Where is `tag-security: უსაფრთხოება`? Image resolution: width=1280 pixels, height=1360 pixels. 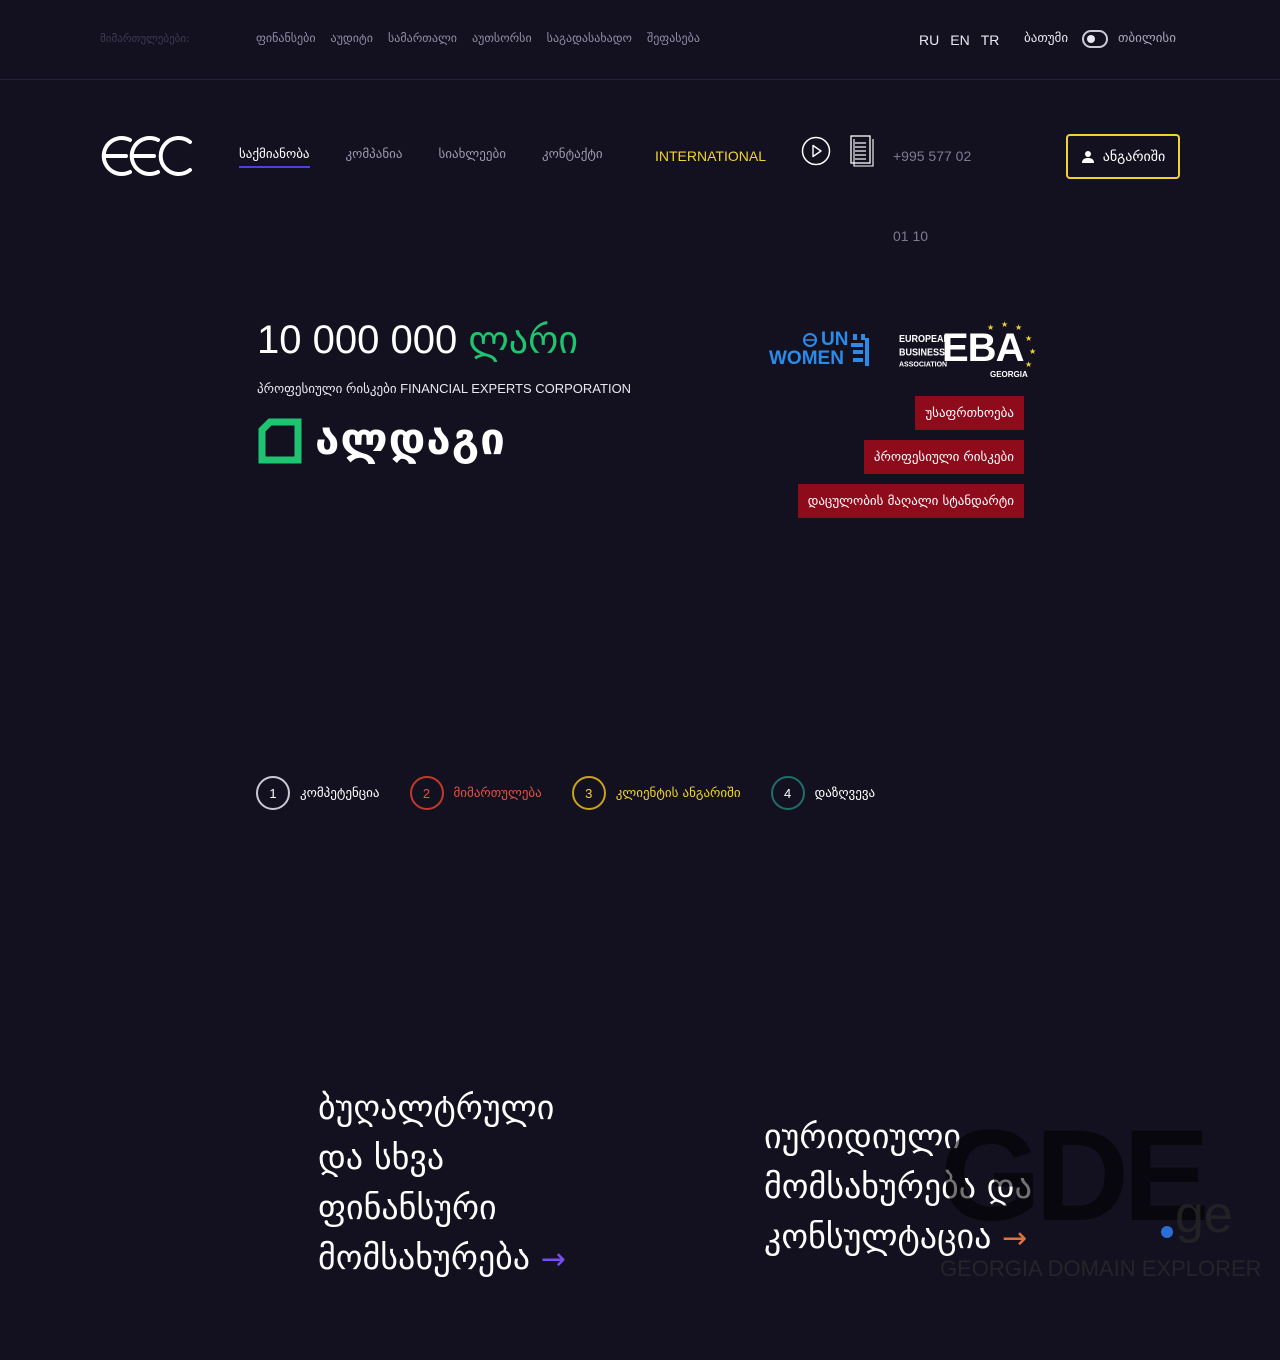 tag-security: უსაფრთხოება is located at coordinates (969, 413).